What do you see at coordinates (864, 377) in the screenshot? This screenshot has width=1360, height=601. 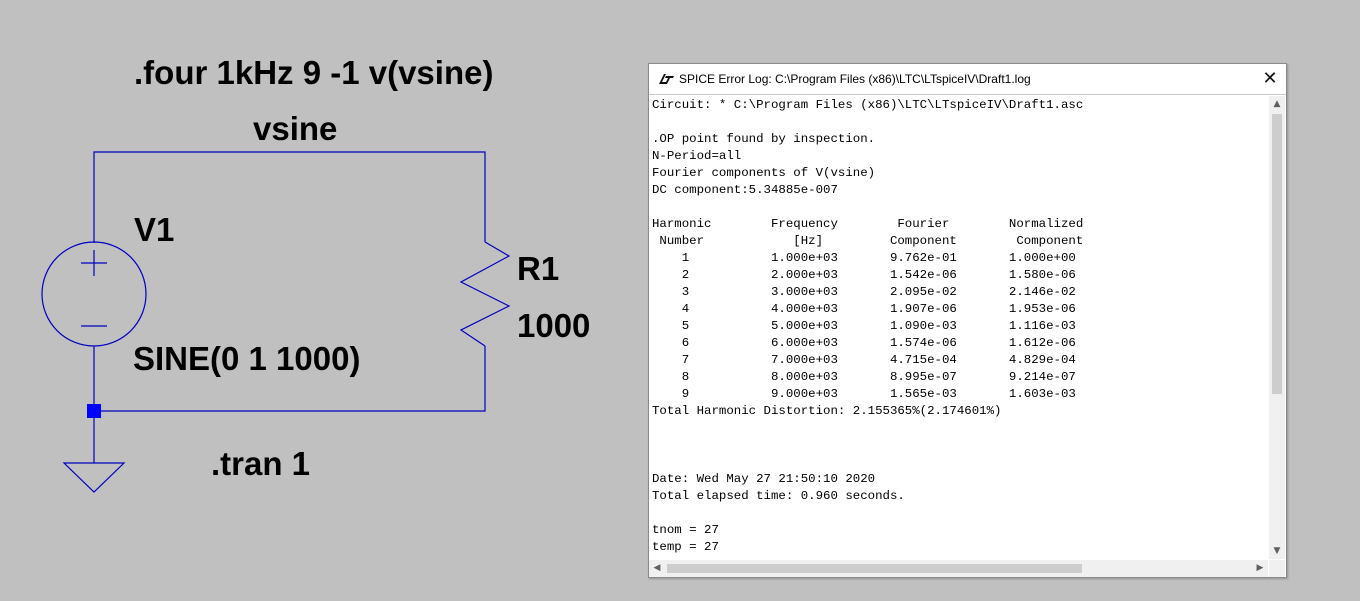 I see `log-line: 8 8.000e+03 8.995e-07 9.214e-07` at bounding box center [864, 377].